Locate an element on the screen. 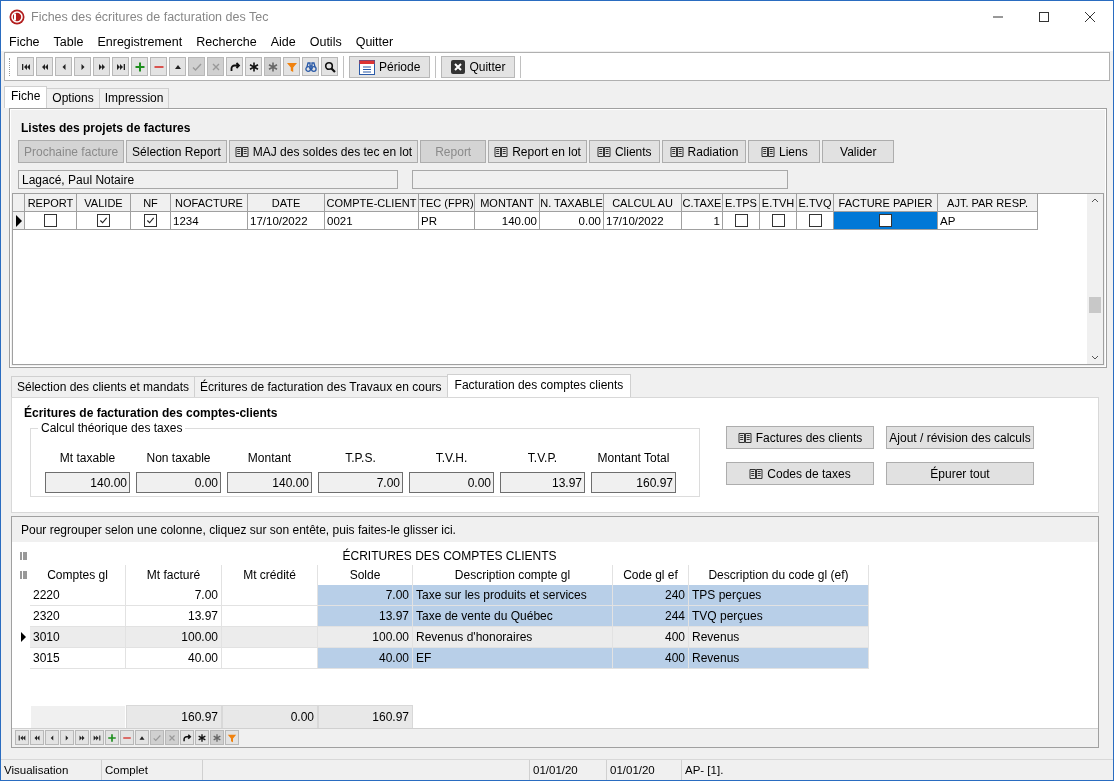 This screenshot has width=1114, height=781. column-header: MONTANT is located at coordinates (507, 203).